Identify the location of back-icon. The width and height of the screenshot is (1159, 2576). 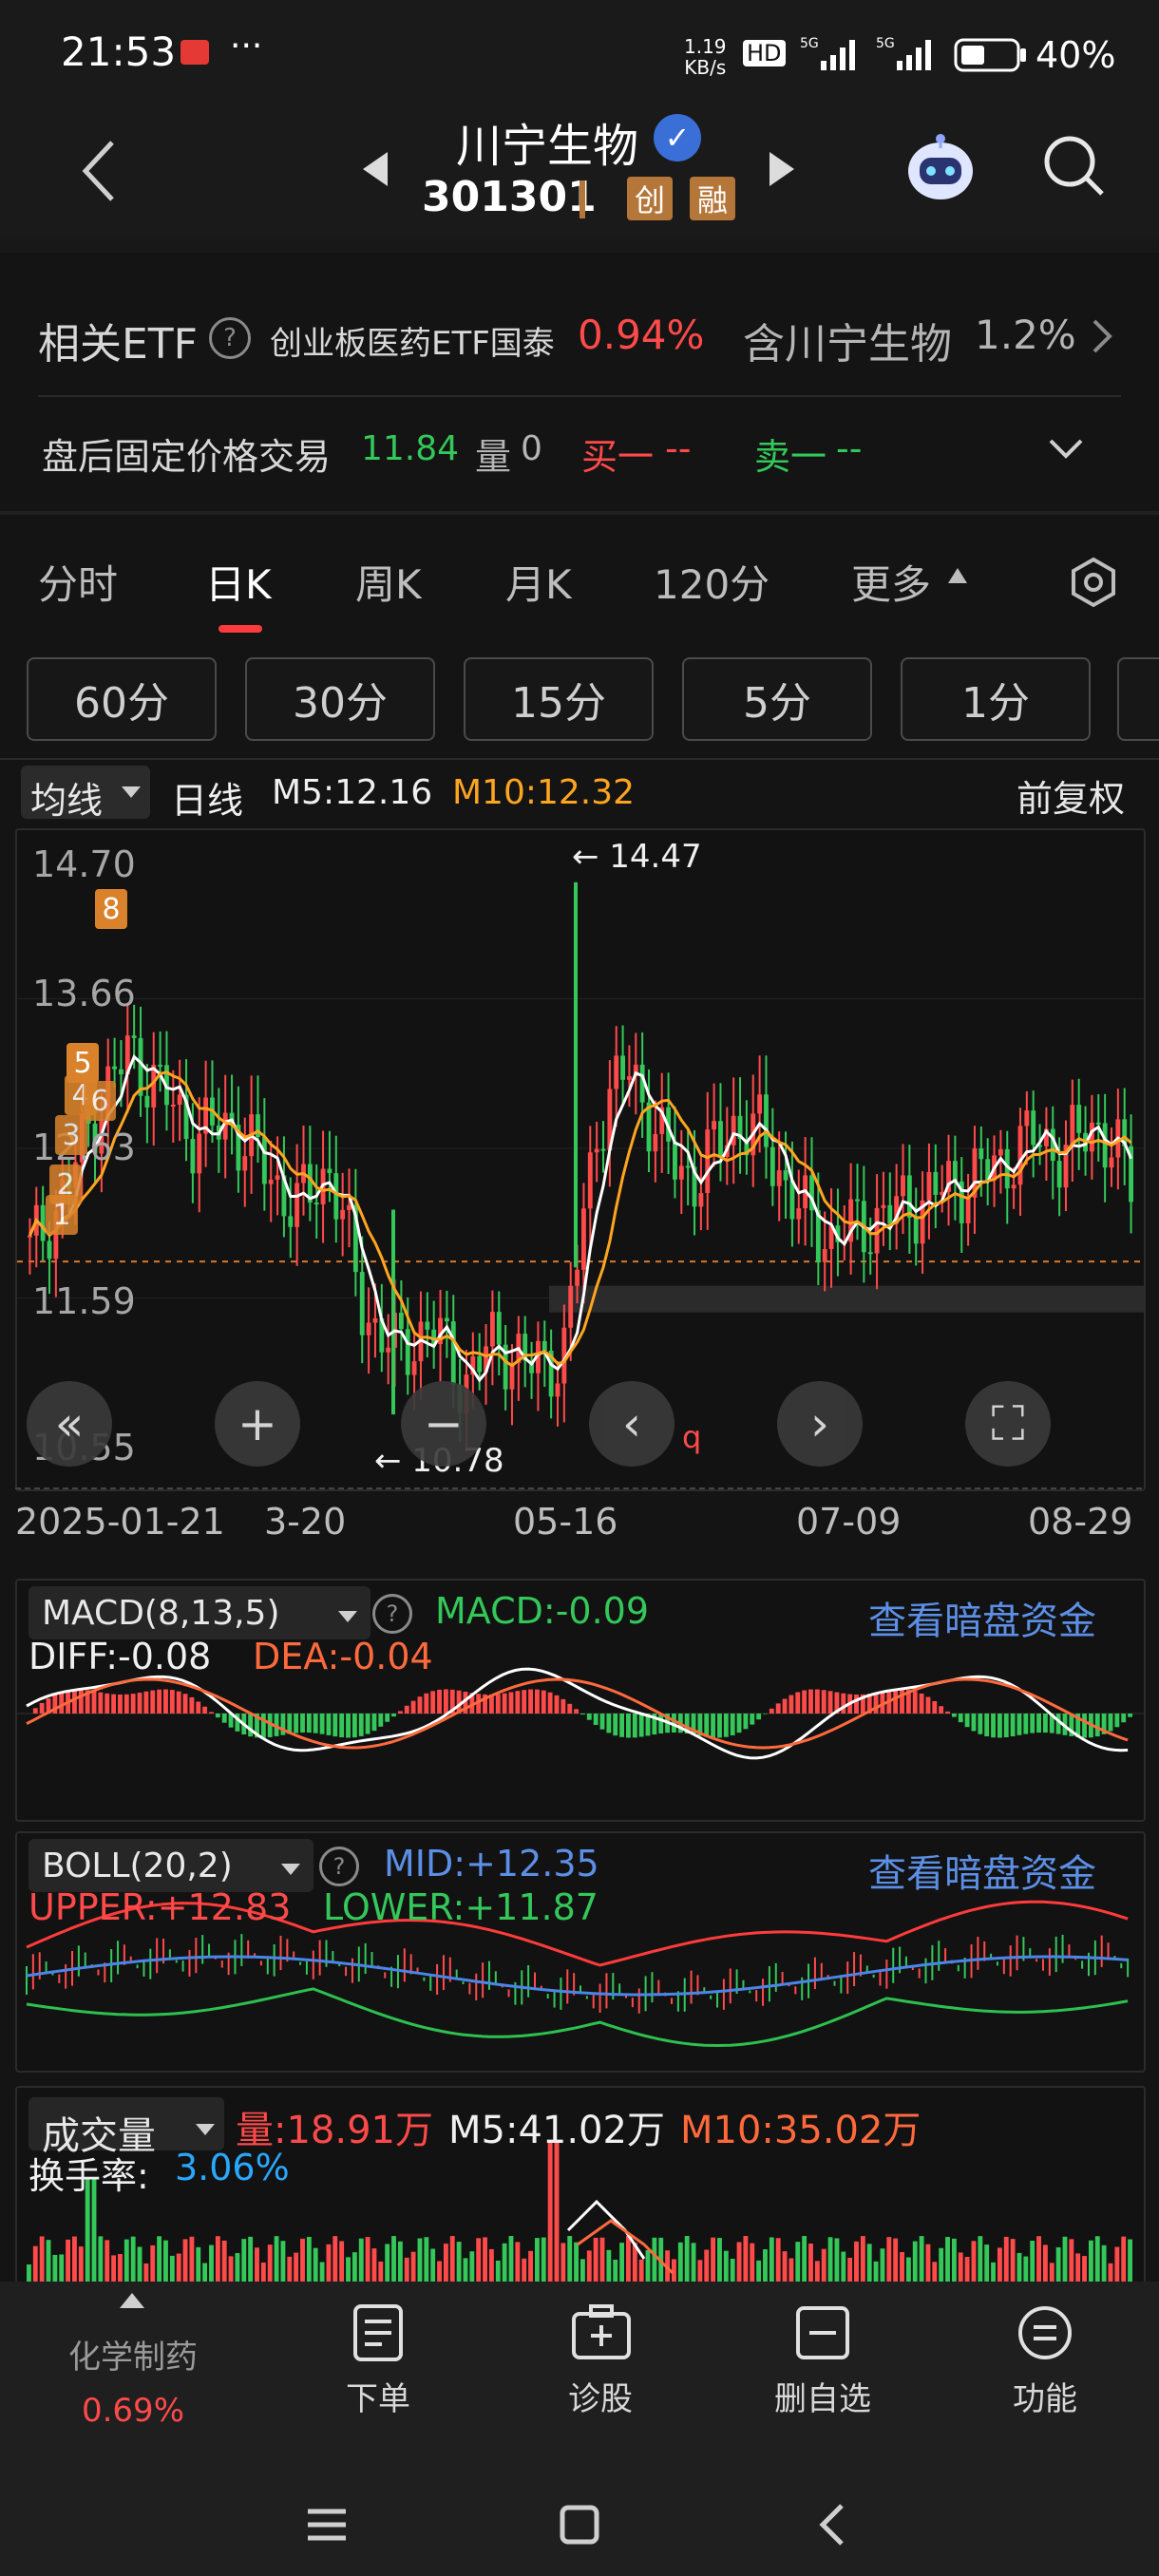
(100, 171).